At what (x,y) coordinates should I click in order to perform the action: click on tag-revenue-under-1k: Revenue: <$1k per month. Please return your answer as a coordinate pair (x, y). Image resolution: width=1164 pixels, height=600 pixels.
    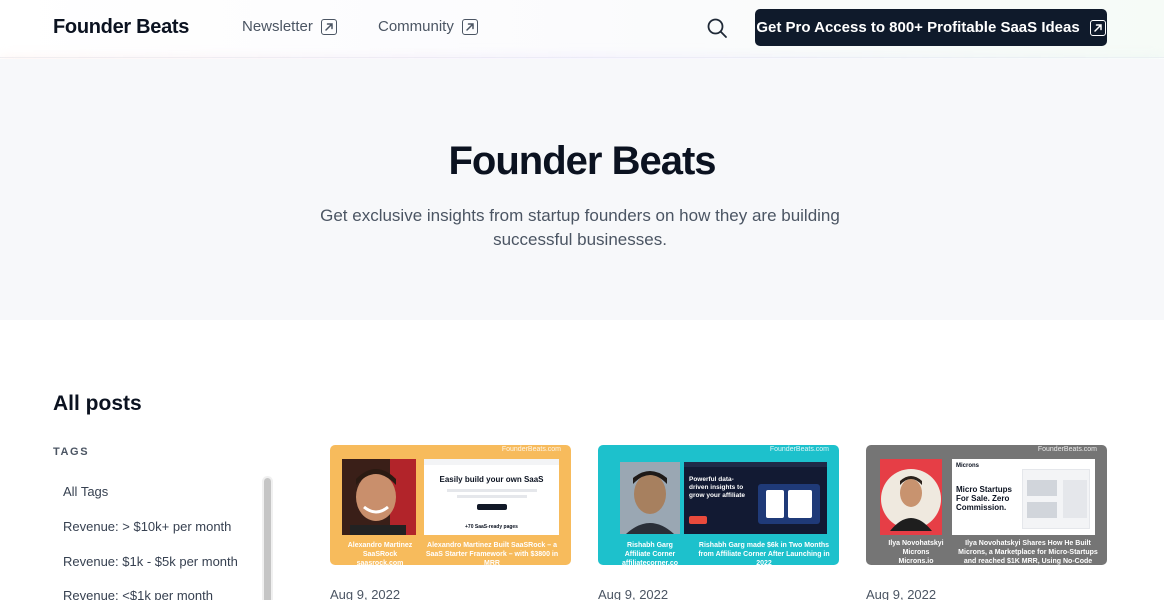
    Looking at the image, I should click on (138, 594).